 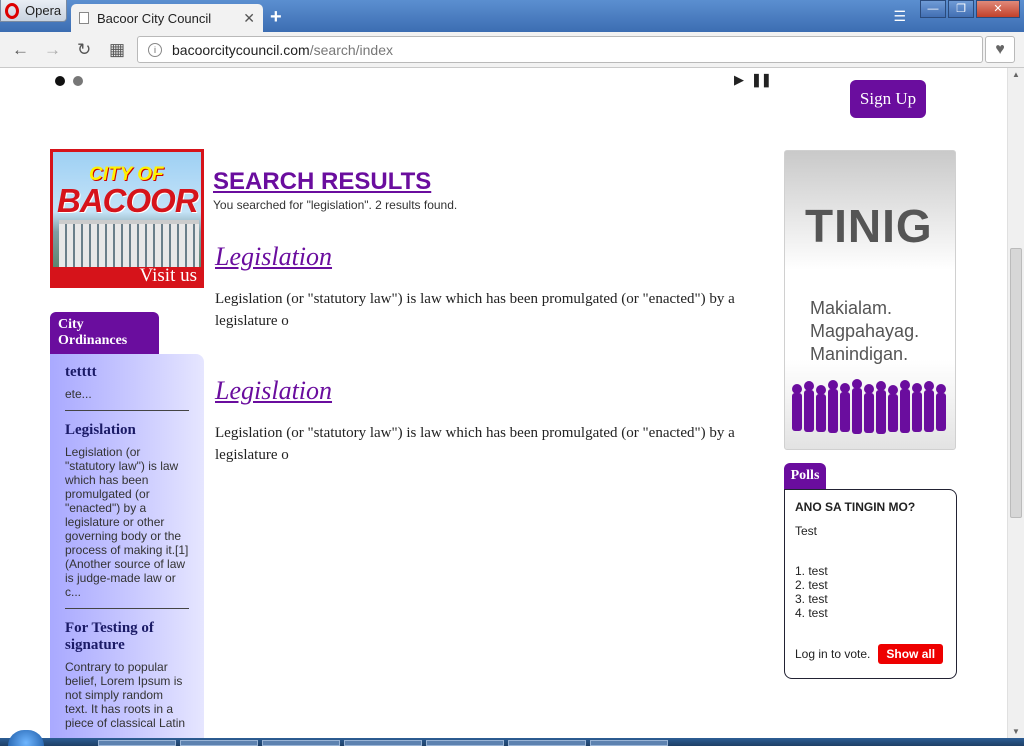 What do you see at coordinates (52, 50) in the screenshot?
I see `forward-button: →` at bounding box center [52, 50].